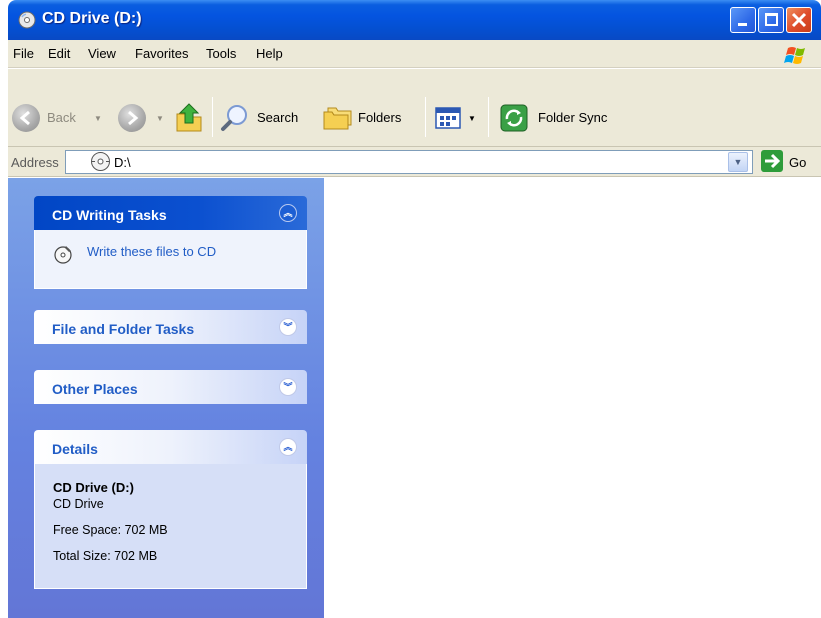 The width and height of the screenshot is (821, 618). What do you see at coordinates (414, 20) in the screenshot?
I see `title-bar: CD Drive (D:)` at bounding box center [414, 20].